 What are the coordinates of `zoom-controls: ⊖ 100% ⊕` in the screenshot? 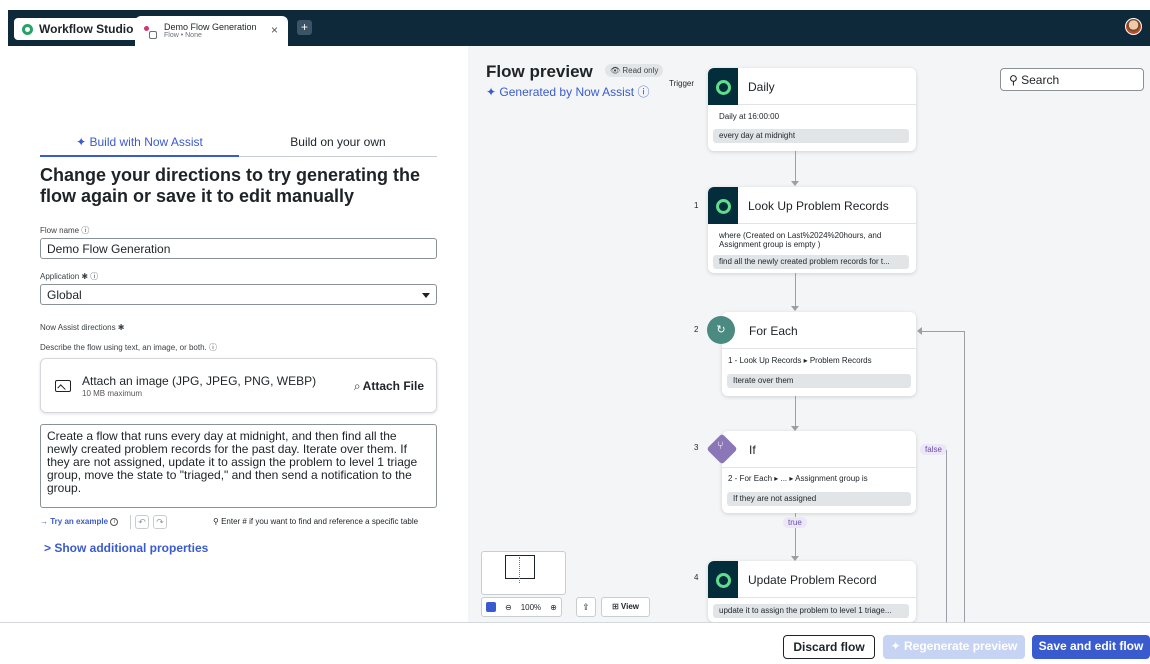 It's located at (521, 607).